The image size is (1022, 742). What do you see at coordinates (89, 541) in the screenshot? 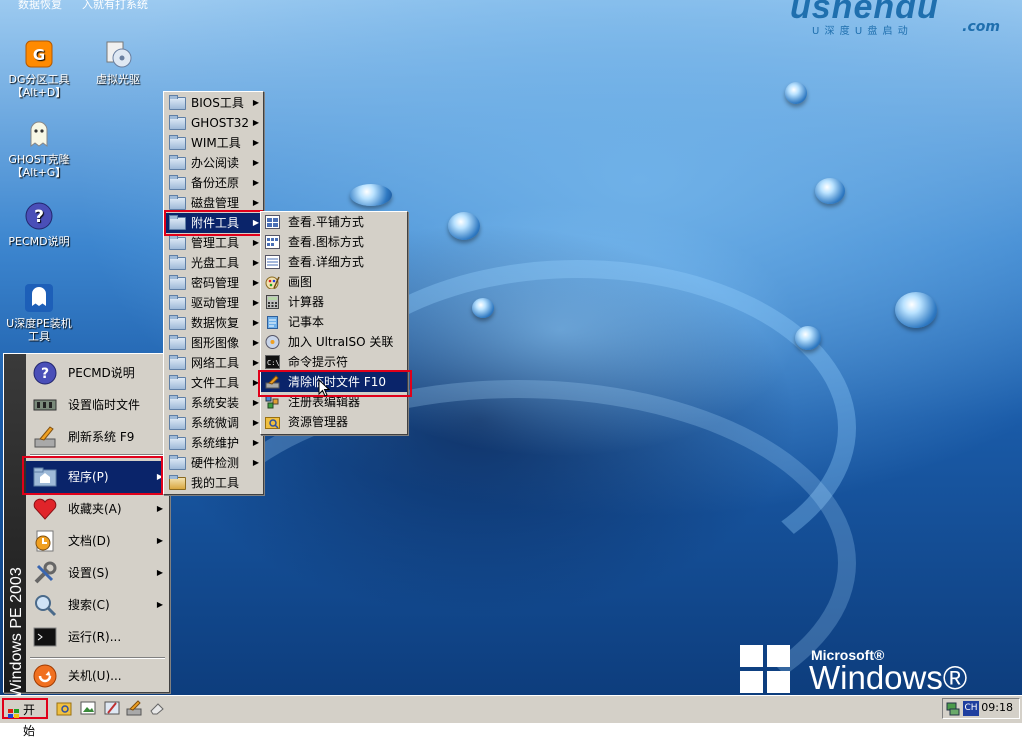
I see `start-item-label: 文档(D)` at bounding box center [89, 541].